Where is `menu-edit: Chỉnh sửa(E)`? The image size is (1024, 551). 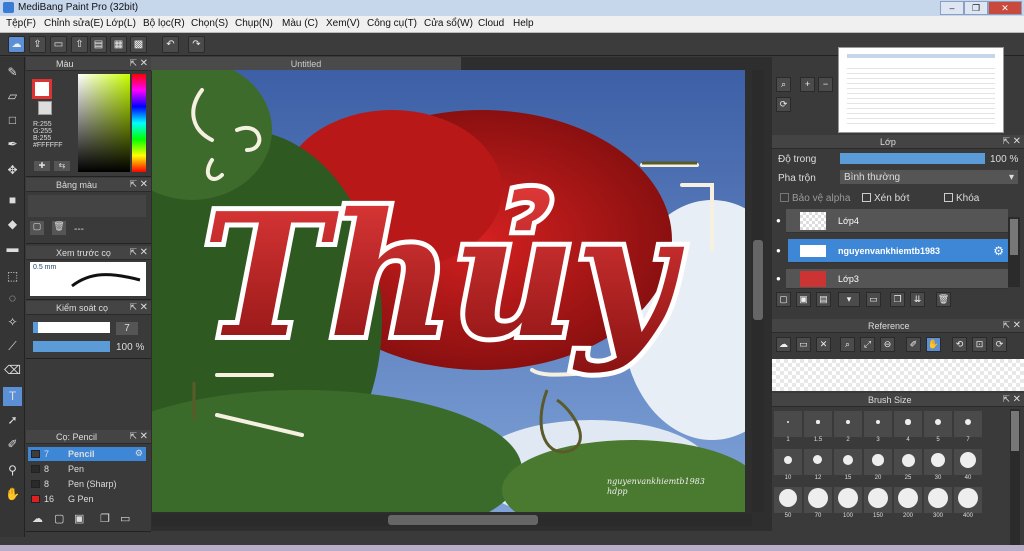
menu-edit: Chỉnh sửa(E) is located at coordinates (74, 23).